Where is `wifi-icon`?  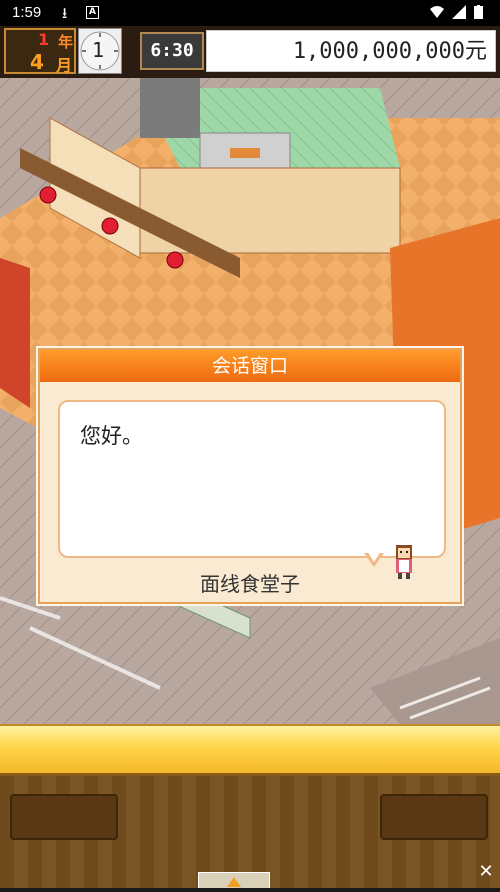
wifi-icon is located at coordinates (437, 12).